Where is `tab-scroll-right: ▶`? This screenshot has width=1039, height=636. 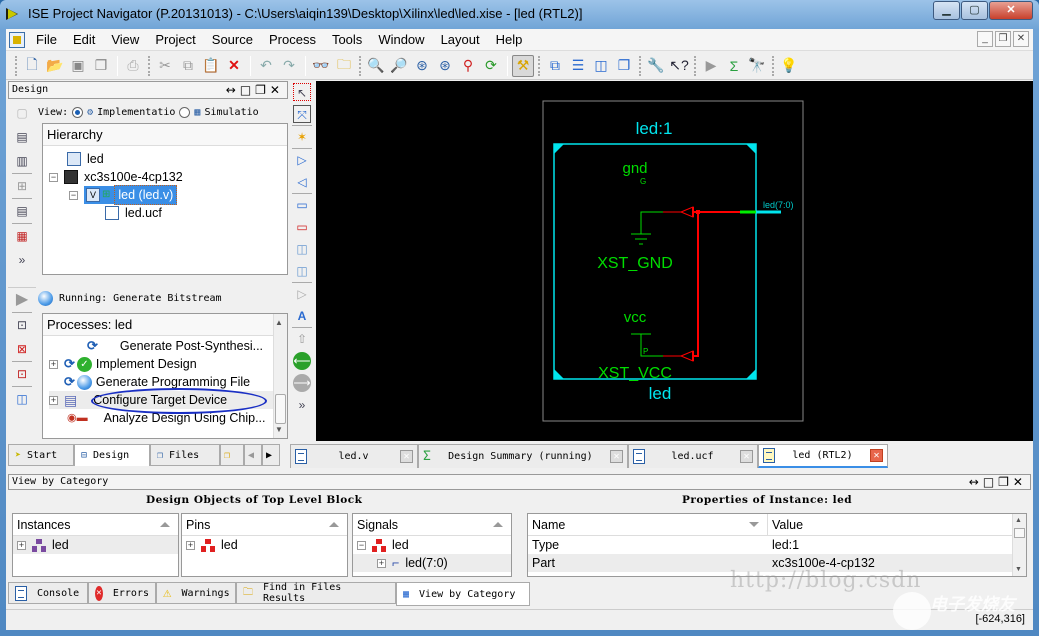
tab-scroll-right: ▶ is located at coordinates (271, 455).